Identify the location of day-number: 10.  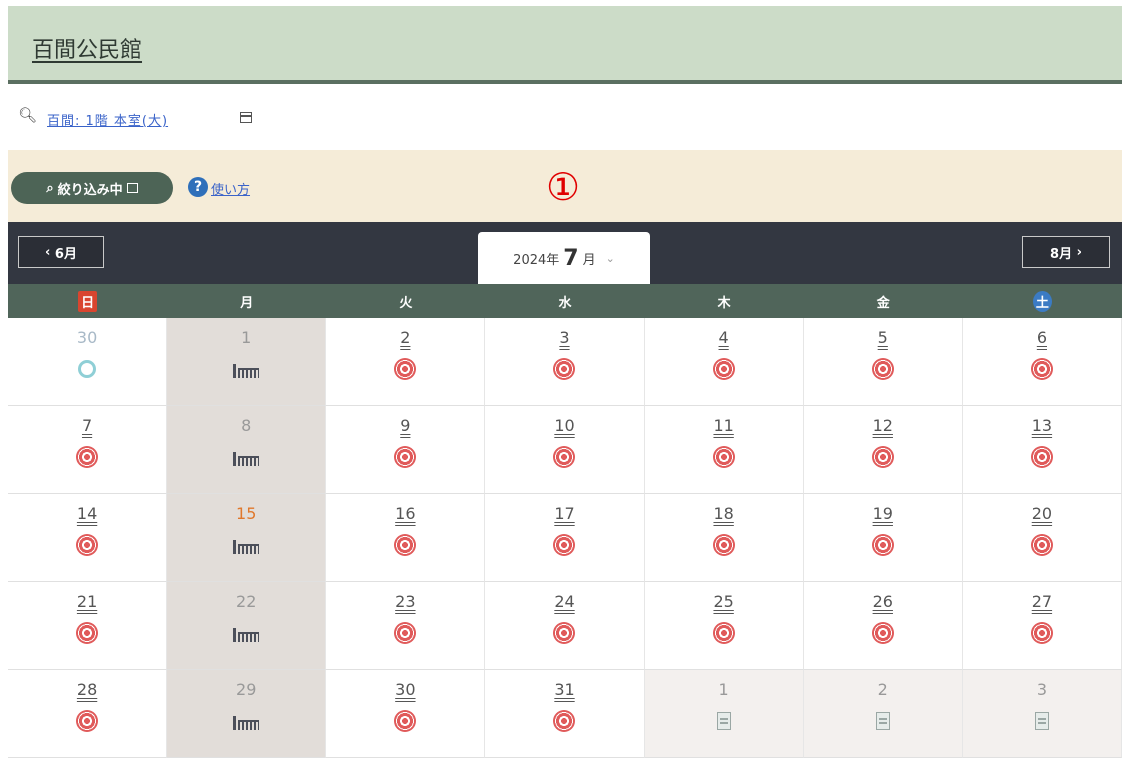
(564, 425).